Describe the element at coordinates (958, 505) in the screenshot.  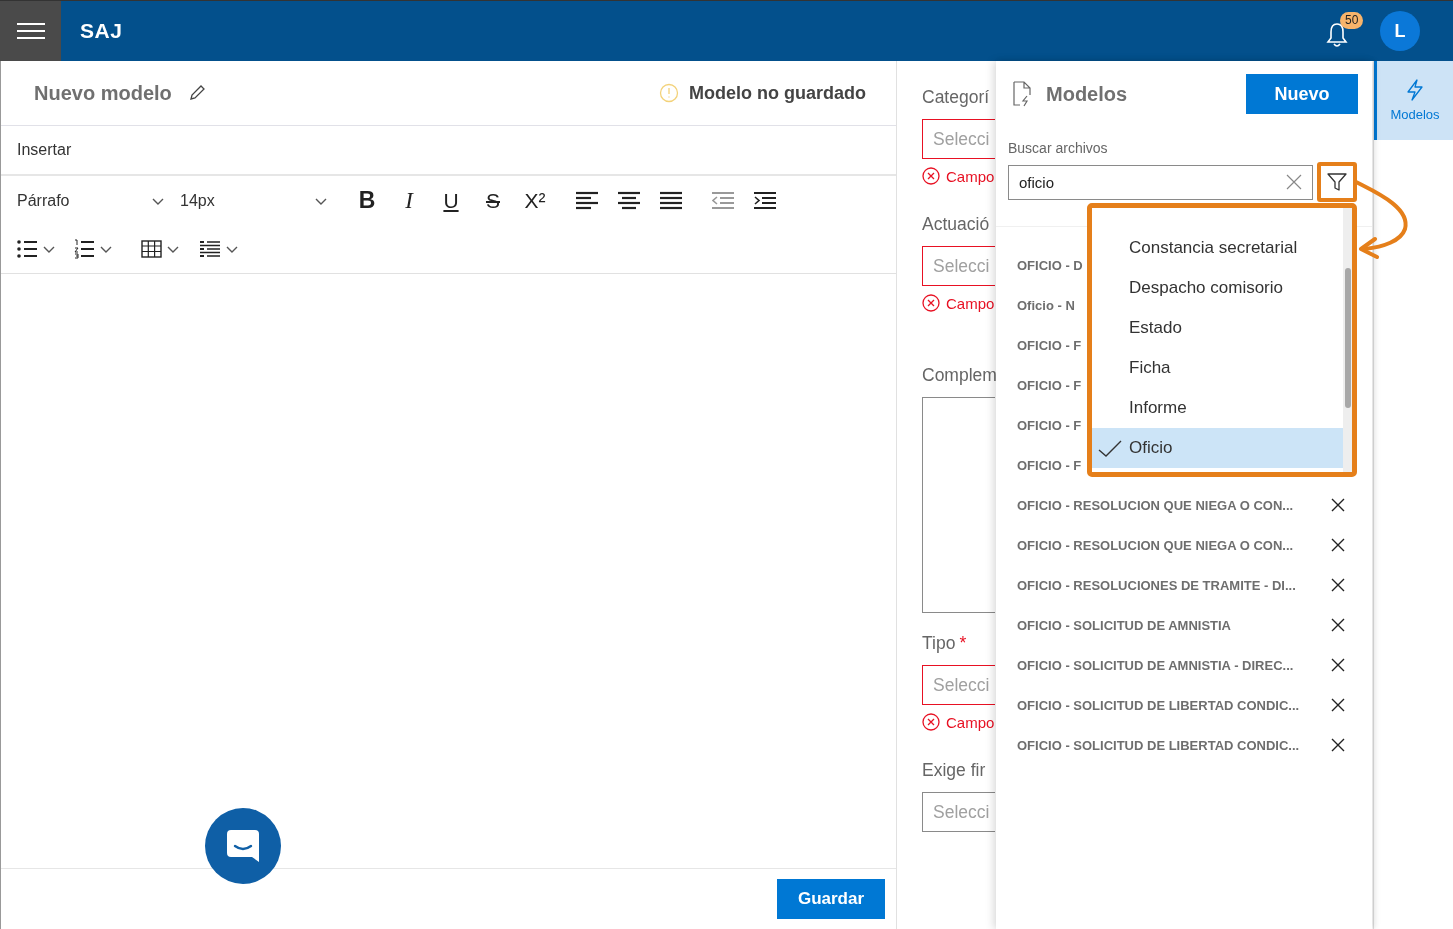
I see `text-area` at that location.